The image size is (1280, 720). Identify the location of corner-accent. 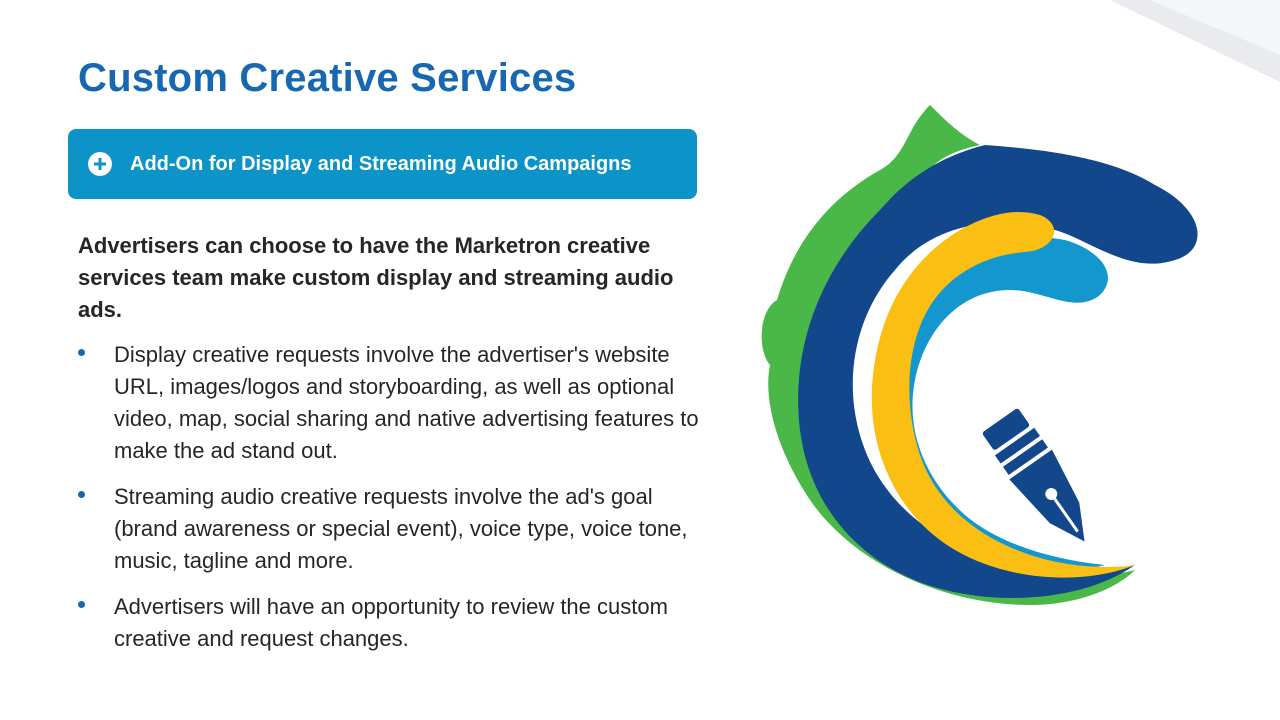
(1195, 41).